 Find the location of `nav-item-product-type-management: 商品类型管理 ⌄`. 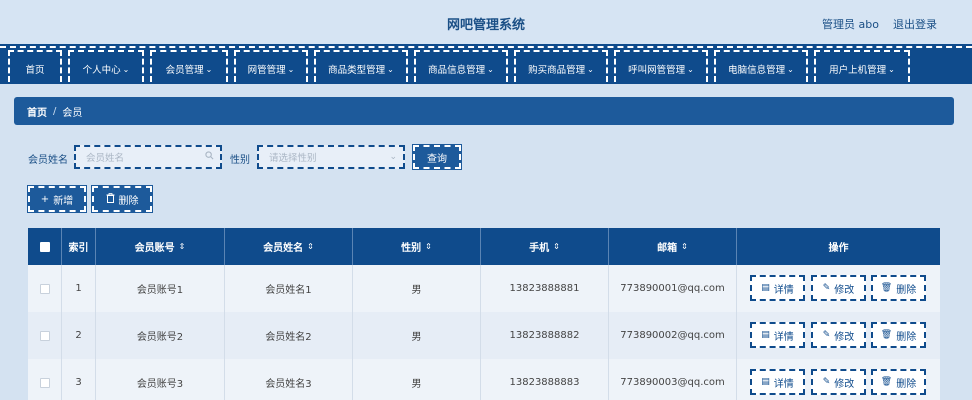

nav-item-product-type-management: 商品类型管理 ⌄ is located at coordinates (361, 66).